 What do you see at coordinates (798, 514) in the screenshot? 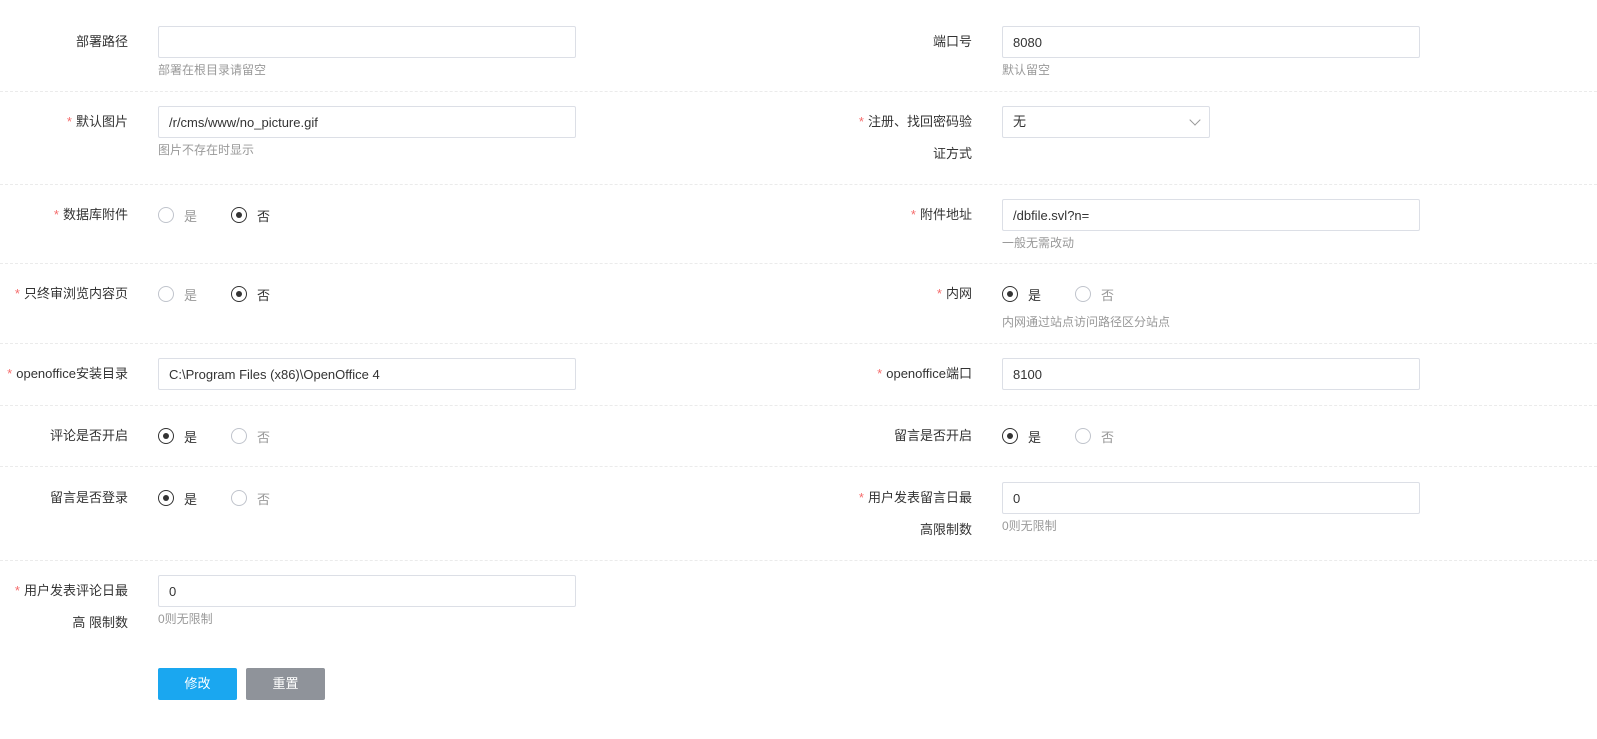
I see `row-message-login-limit: 留言是否登录 是 否 *用户发表留言日最 高限制数 0则无限制` at bounding box center [798, 514].